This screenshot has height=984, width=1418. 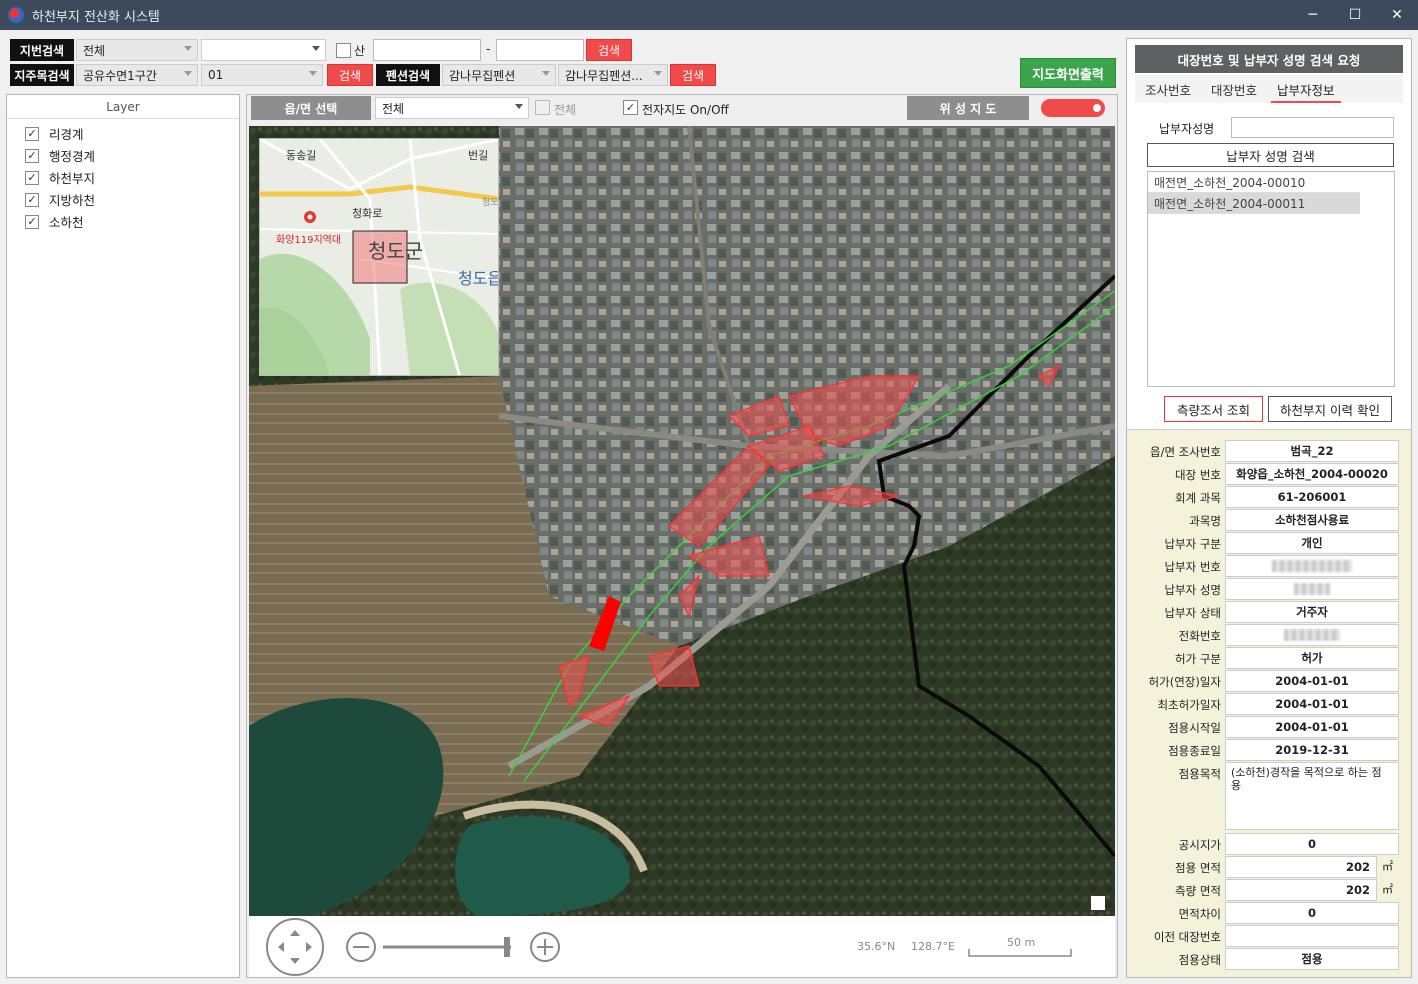 What do you see at coordinates (1184, 682) in the screenshot?
I see `detail-label: 허가(연장)일자` at bounding box center [1184, 682].